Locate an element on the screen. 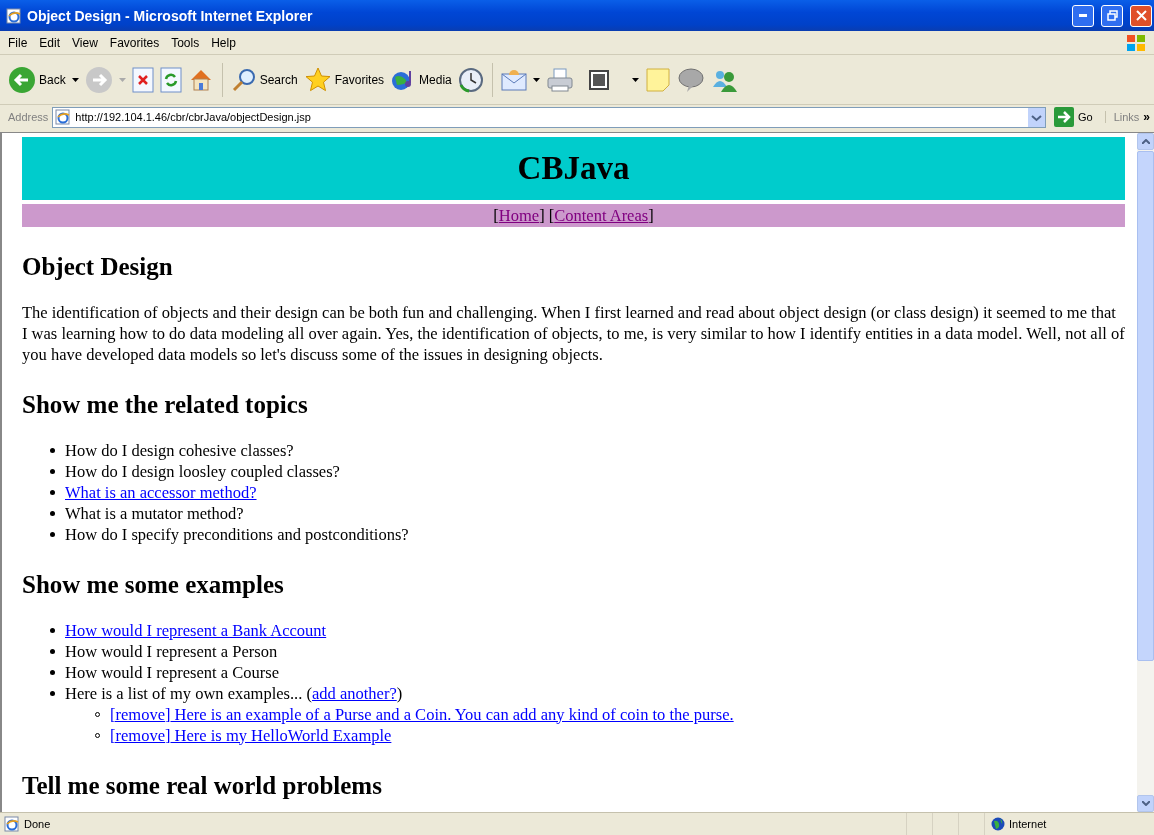 The width and height of the screenshot is (1154, 835). paragraph: The identification of objects and their design can be both fun and challenging. When I first learned and read about object design (or class design) it seemed to me that I was learning how to do data modeling all over again. Yes, the identification of objects, to me, is very similar to how I identify entities in a data model. Well, not all of you have developed data models so let's discuss some of the issues in designing objects. is located at coordinates (573, 333).